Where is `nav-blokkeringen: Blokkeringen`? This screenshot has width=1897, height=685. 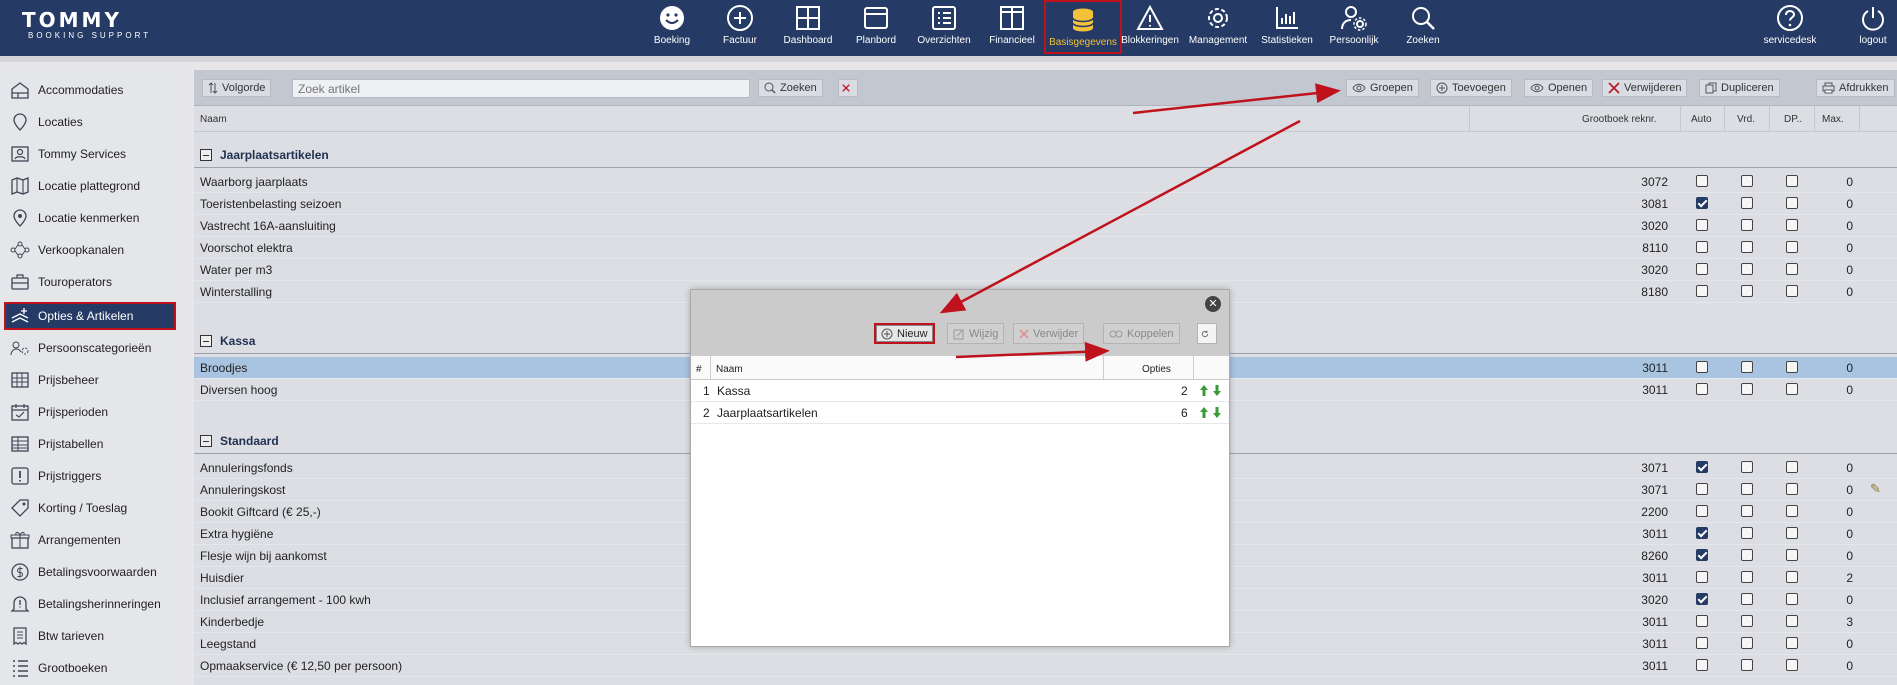 nav-blokkeringen: Blokkeringen is located at coordinates (1150, 27).